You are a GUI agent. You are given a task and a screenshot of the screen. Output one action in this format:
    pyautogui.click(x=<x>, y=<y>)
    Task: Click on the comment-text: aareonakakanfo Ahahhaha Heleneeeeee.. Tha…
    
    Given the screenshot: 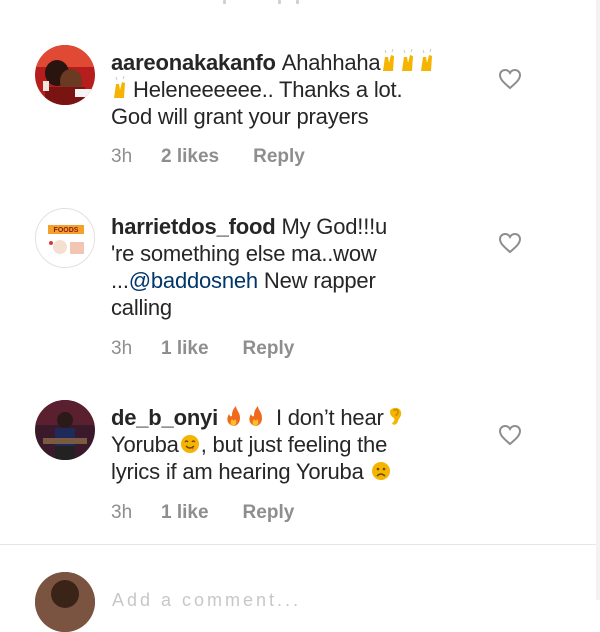 What is the action you would take?
    pyautogui.click(x=291, y=89)
    